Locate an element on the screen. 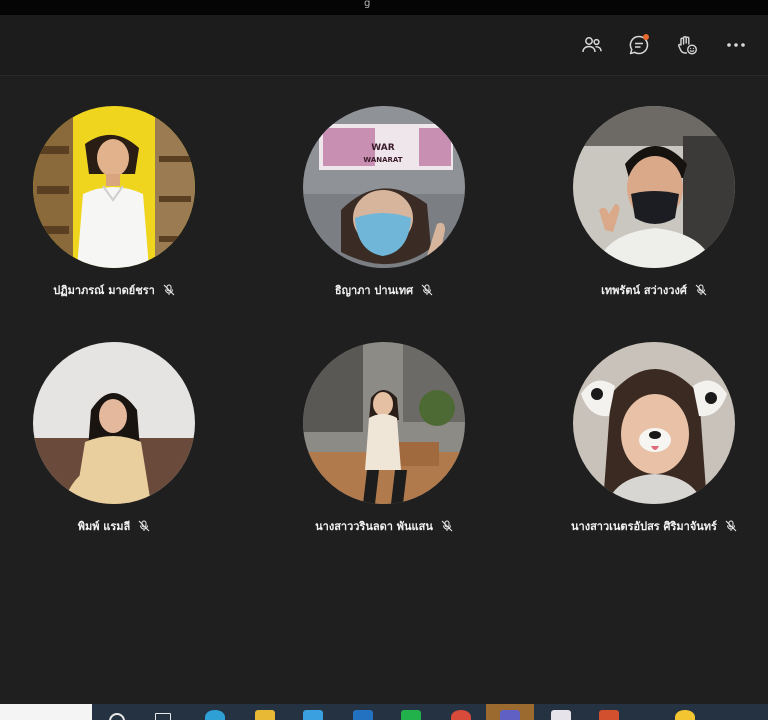 This screenshot has height=720, width=768. participant-tile: พิมพ์ แรมลี is located at coordinates (117, 422).